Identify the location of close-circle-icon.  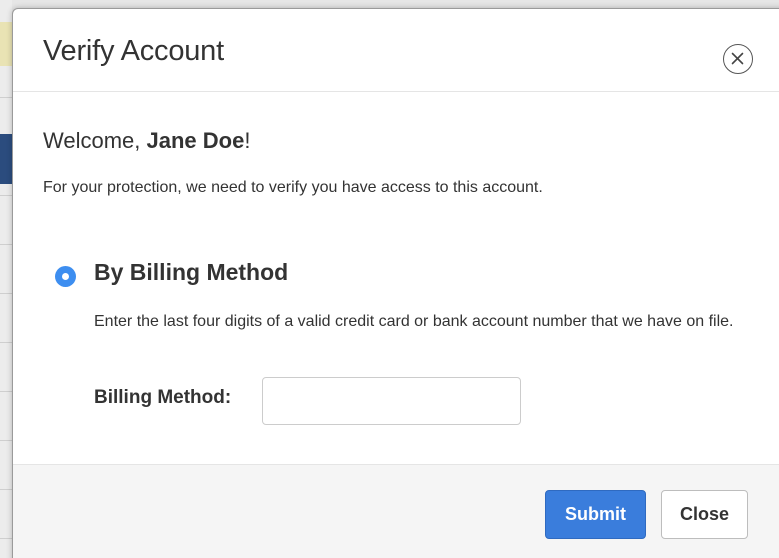
(738, 59).